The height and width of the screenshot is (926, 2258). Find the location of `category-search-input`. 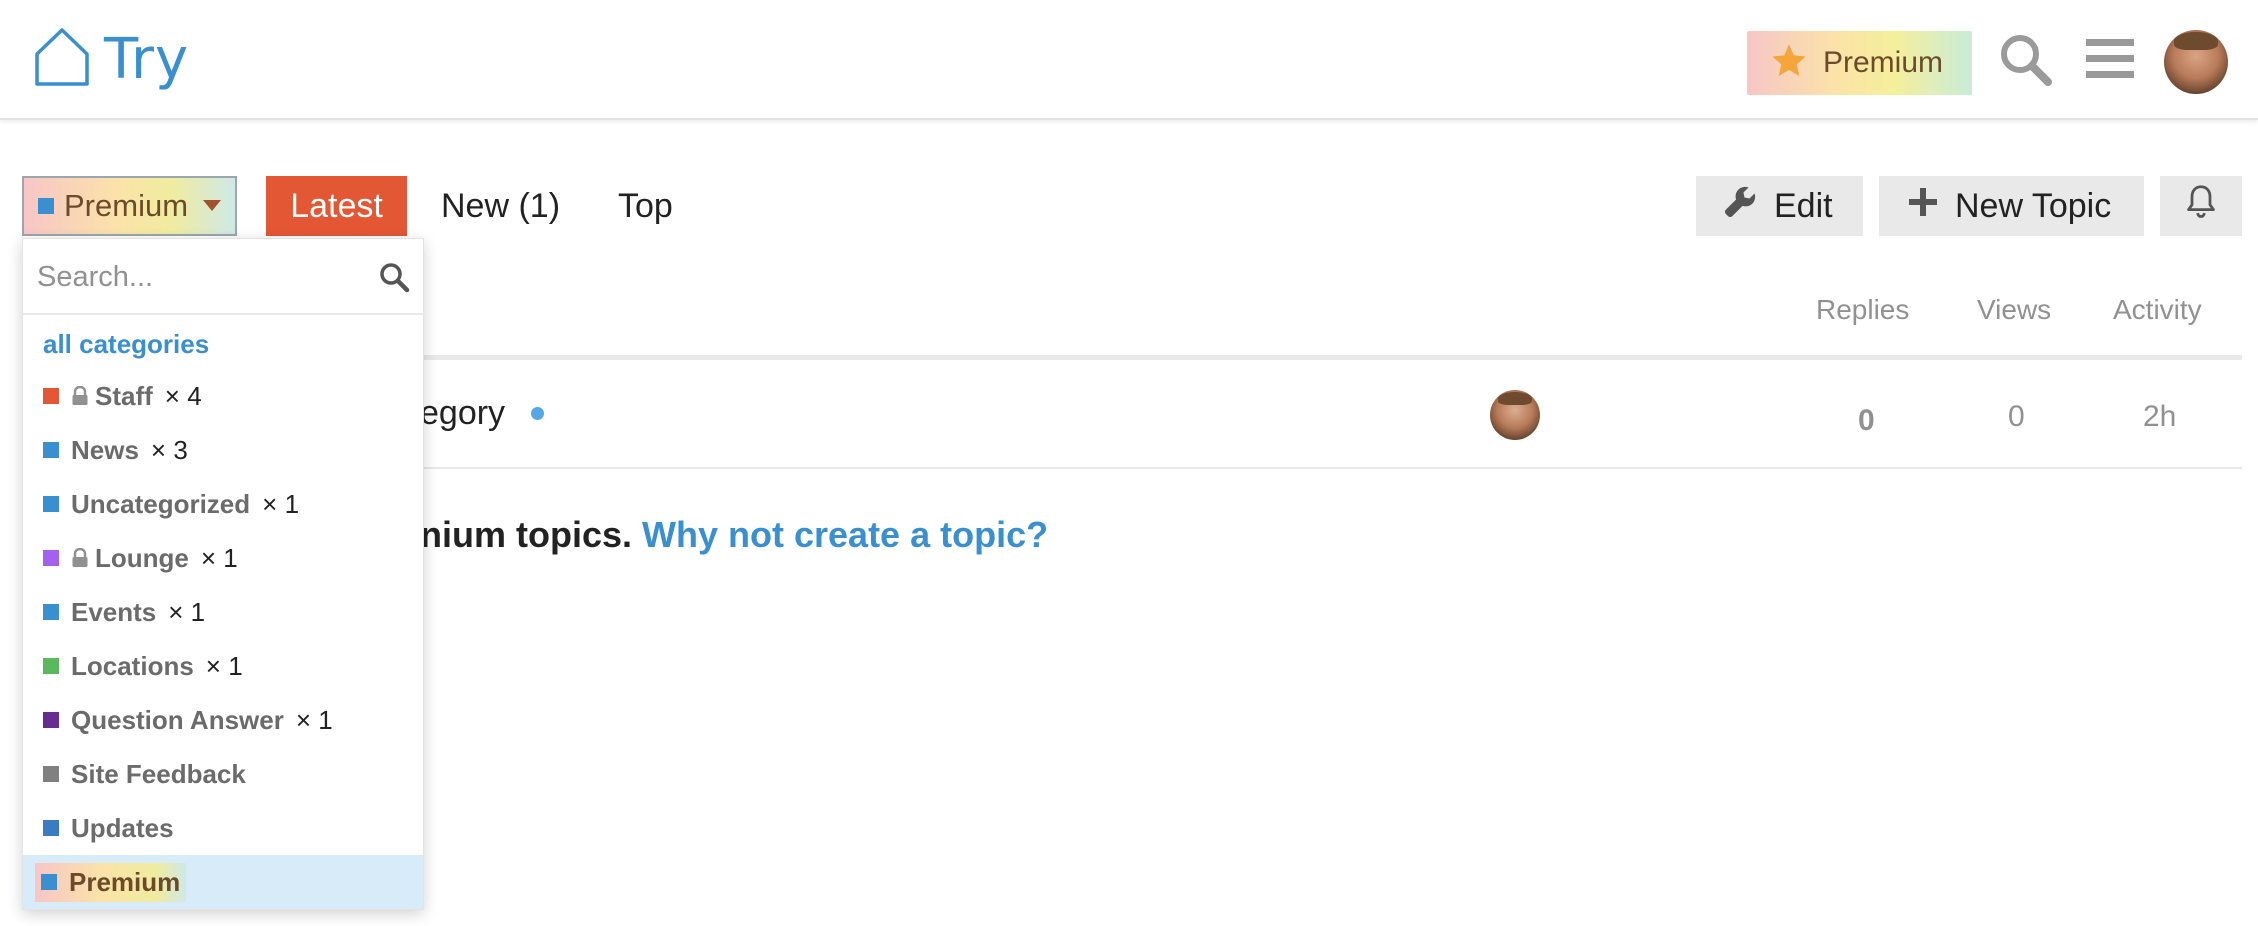

category-search-input is located at coordinates (197, 277).